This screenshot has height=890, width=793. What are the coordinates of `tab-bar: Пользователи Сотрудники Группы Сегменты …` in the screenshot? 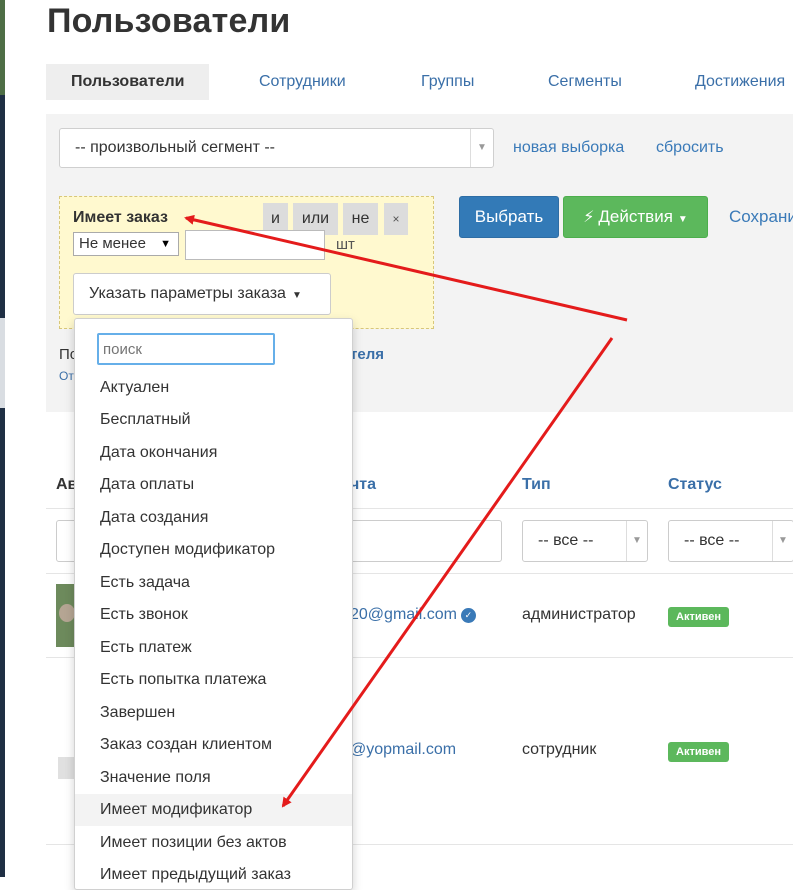 It's located at (419, 82).